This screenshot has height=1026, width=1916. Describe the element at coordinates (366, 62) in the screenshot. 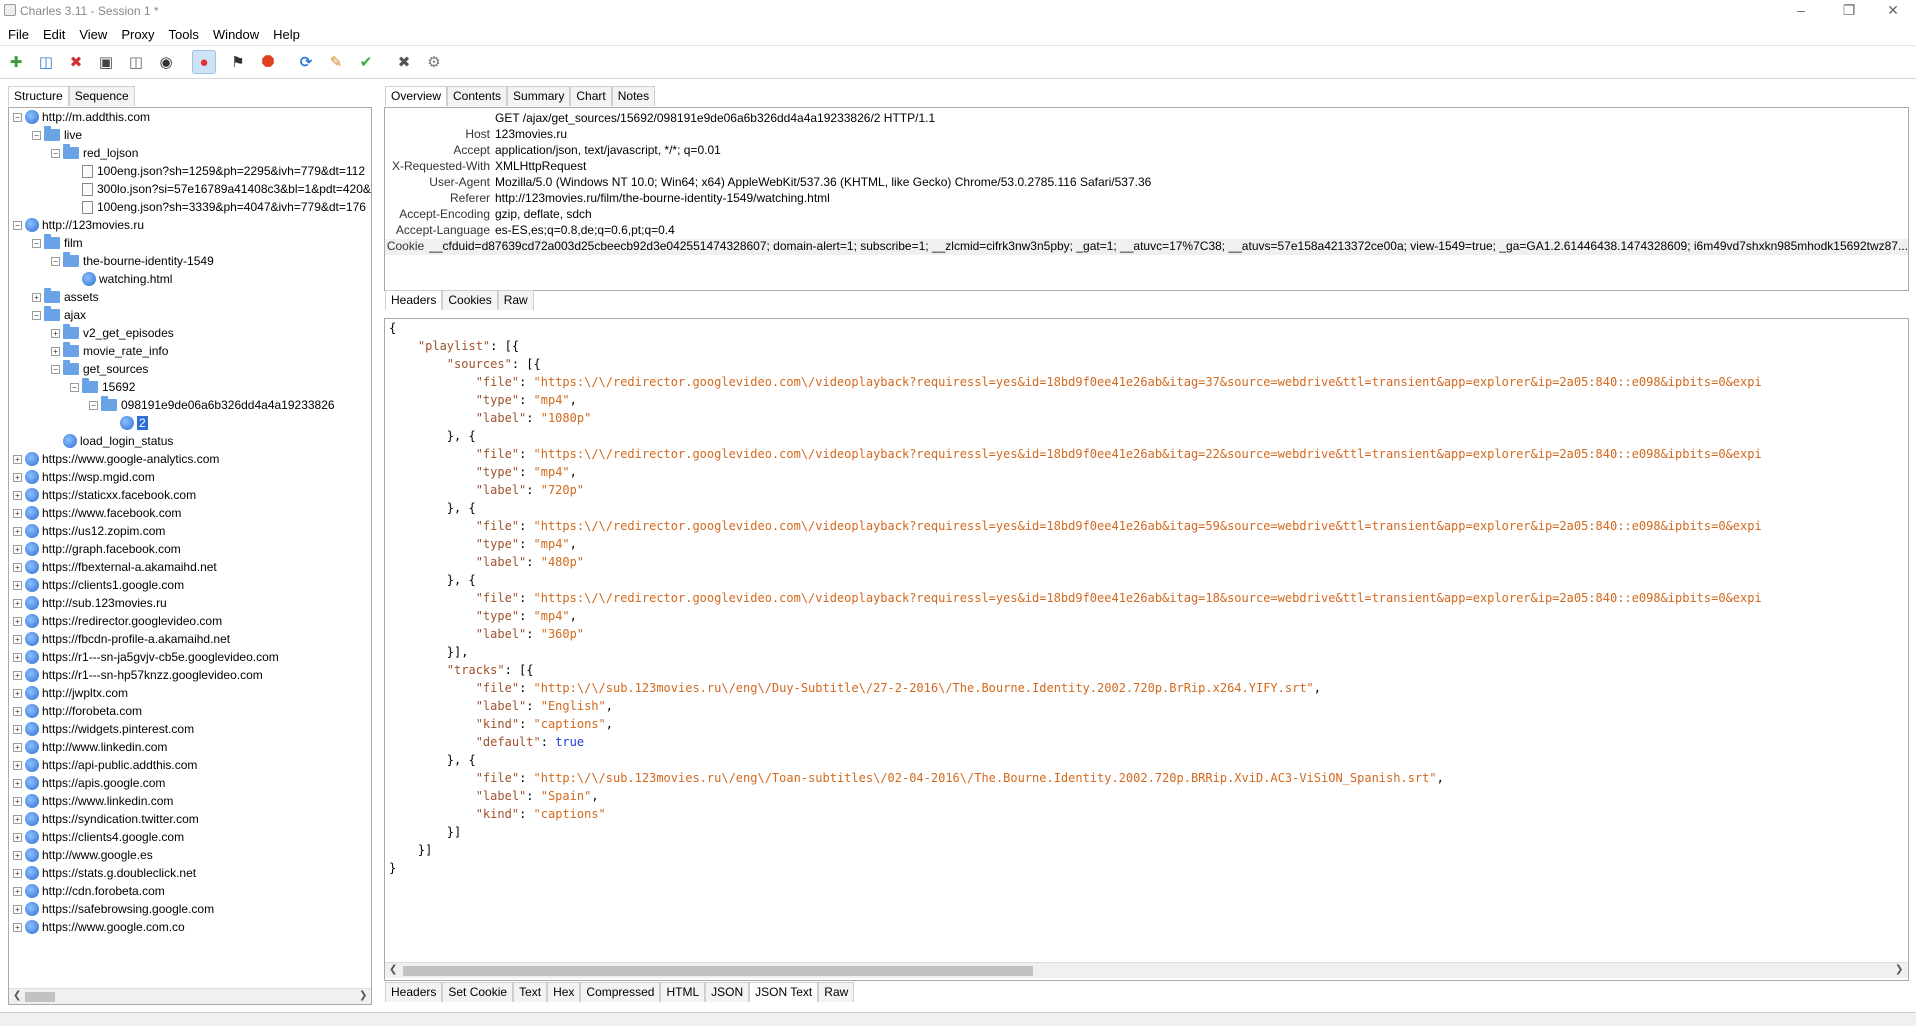

I see `validate-icon: ✔` at that location.